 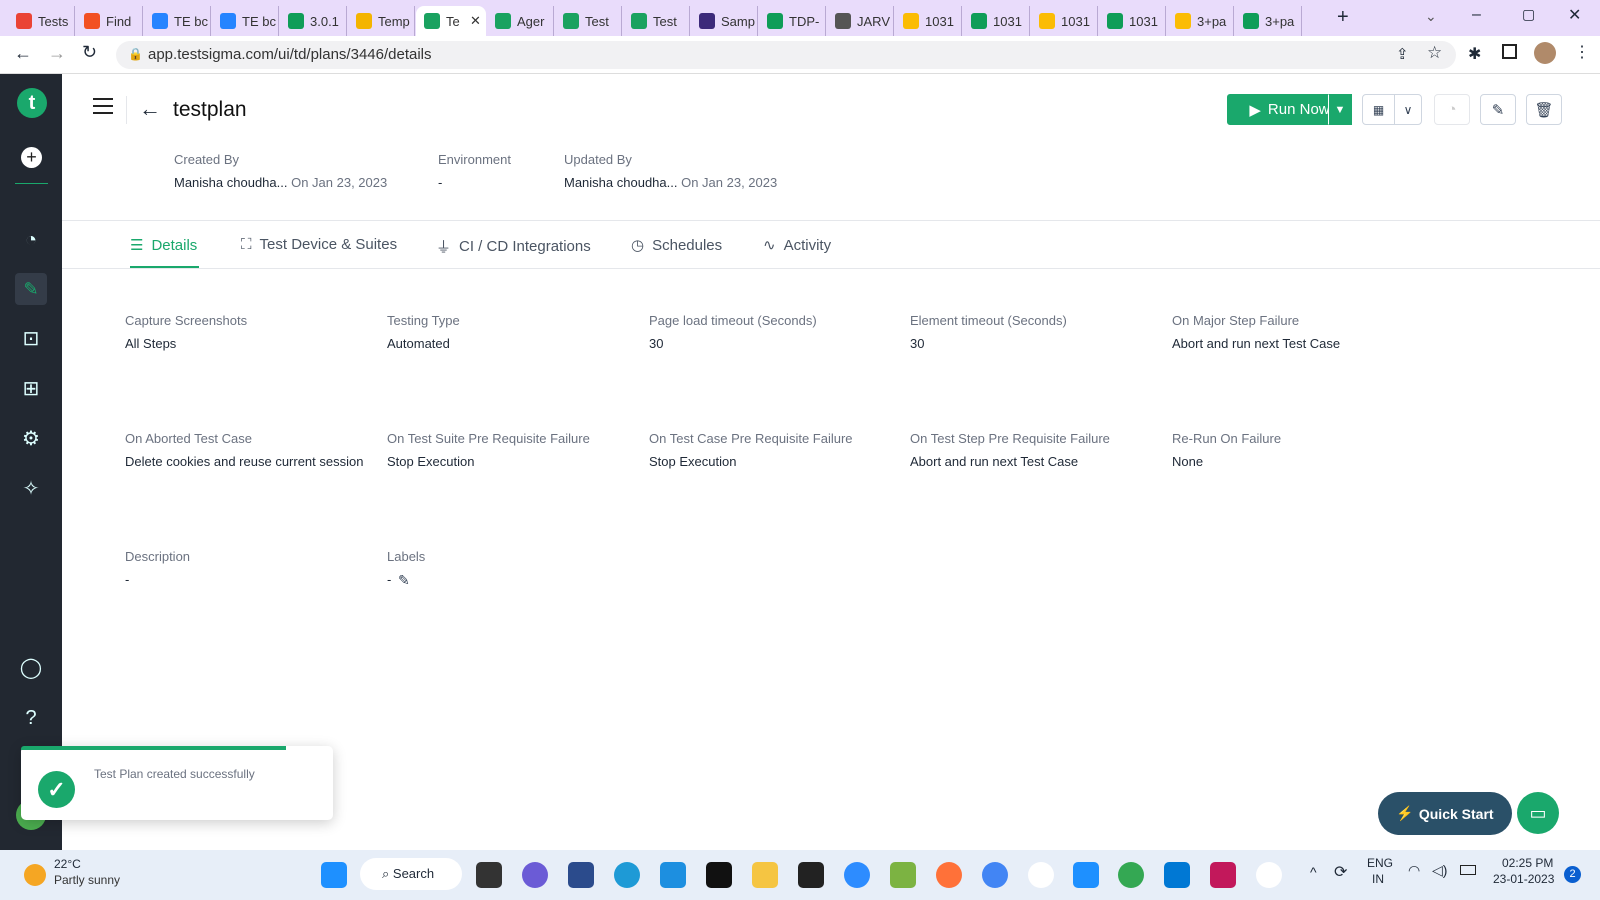 What do you see at coordinates (475, 21) in the screenshot?
I see `close-tab-icon: ✕` at bounding box center [475, 21].